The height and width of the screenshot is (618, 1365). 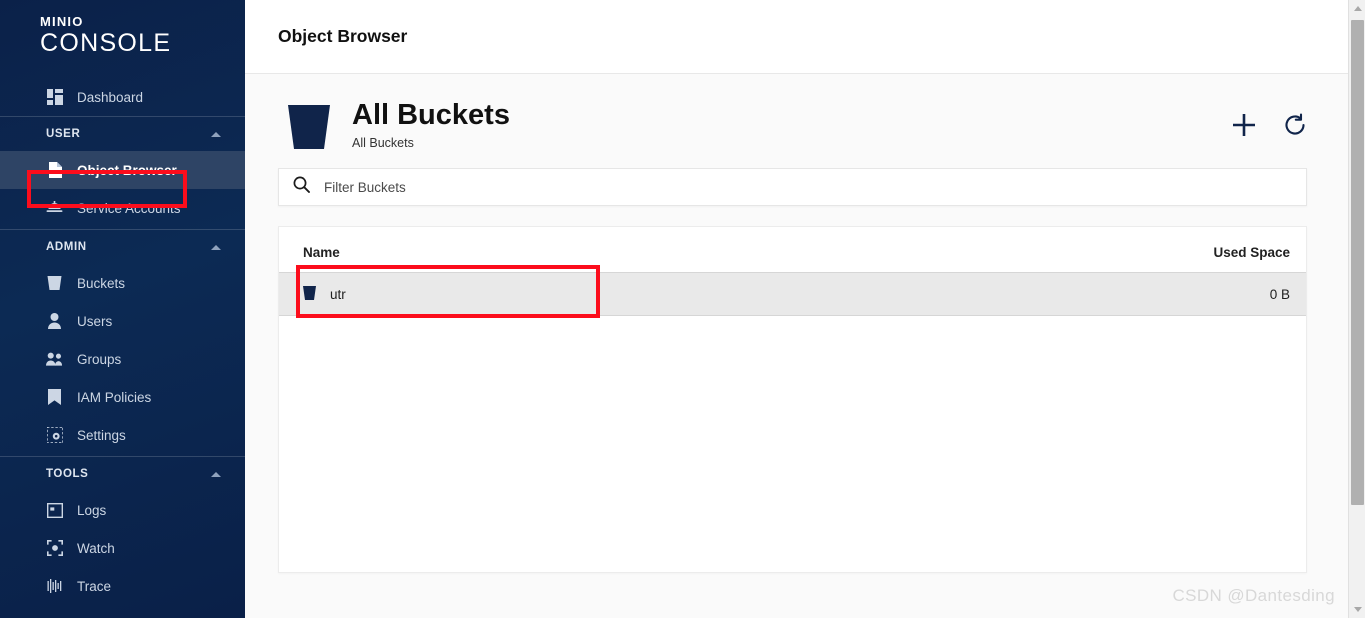 What do you see at coordinates (1151, 294) in the screenshot?
I see `cell-used-space: 0 B` at bounding box center [1151, 294].